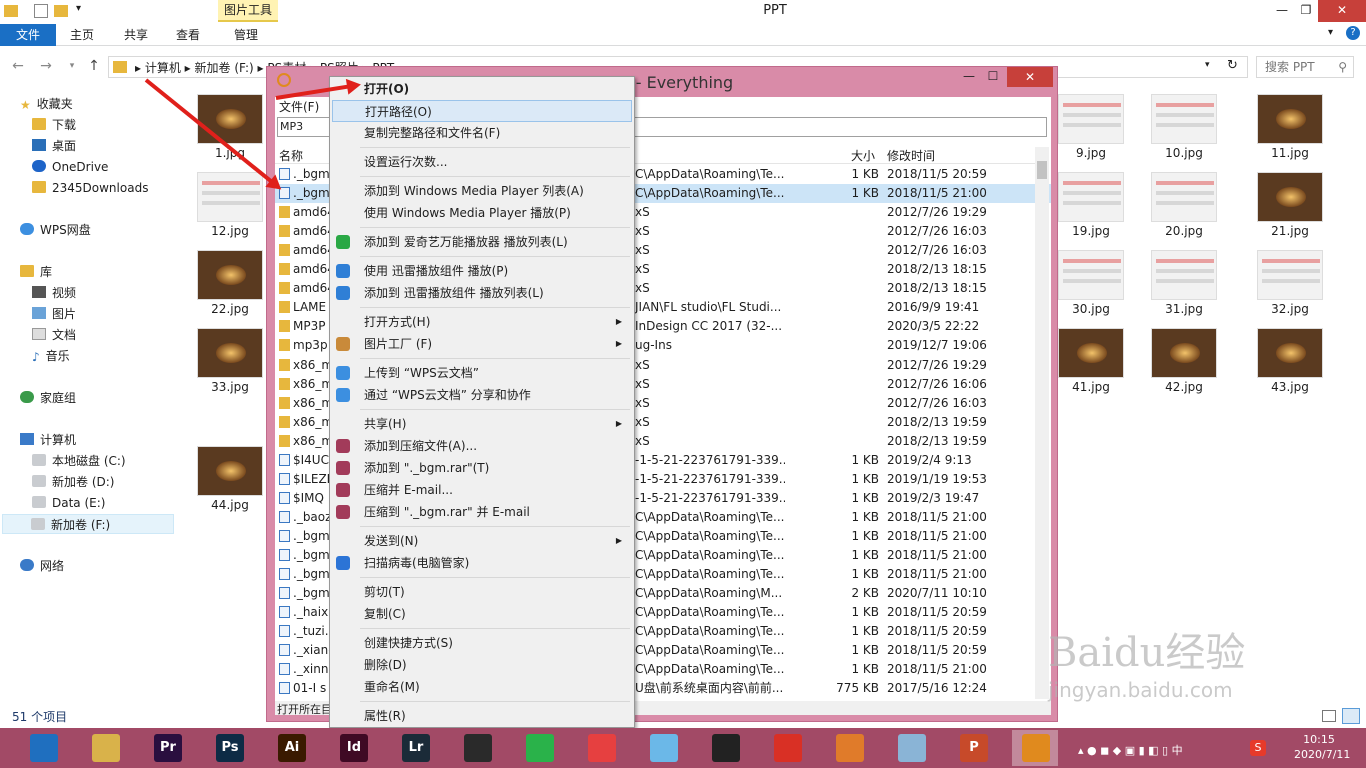 The image size is (1366, 768). What do you see at coordinates (482, 111) in the screenshot?
I see `menu-item: 打开路径(O)` at bounding box center [482, 111].